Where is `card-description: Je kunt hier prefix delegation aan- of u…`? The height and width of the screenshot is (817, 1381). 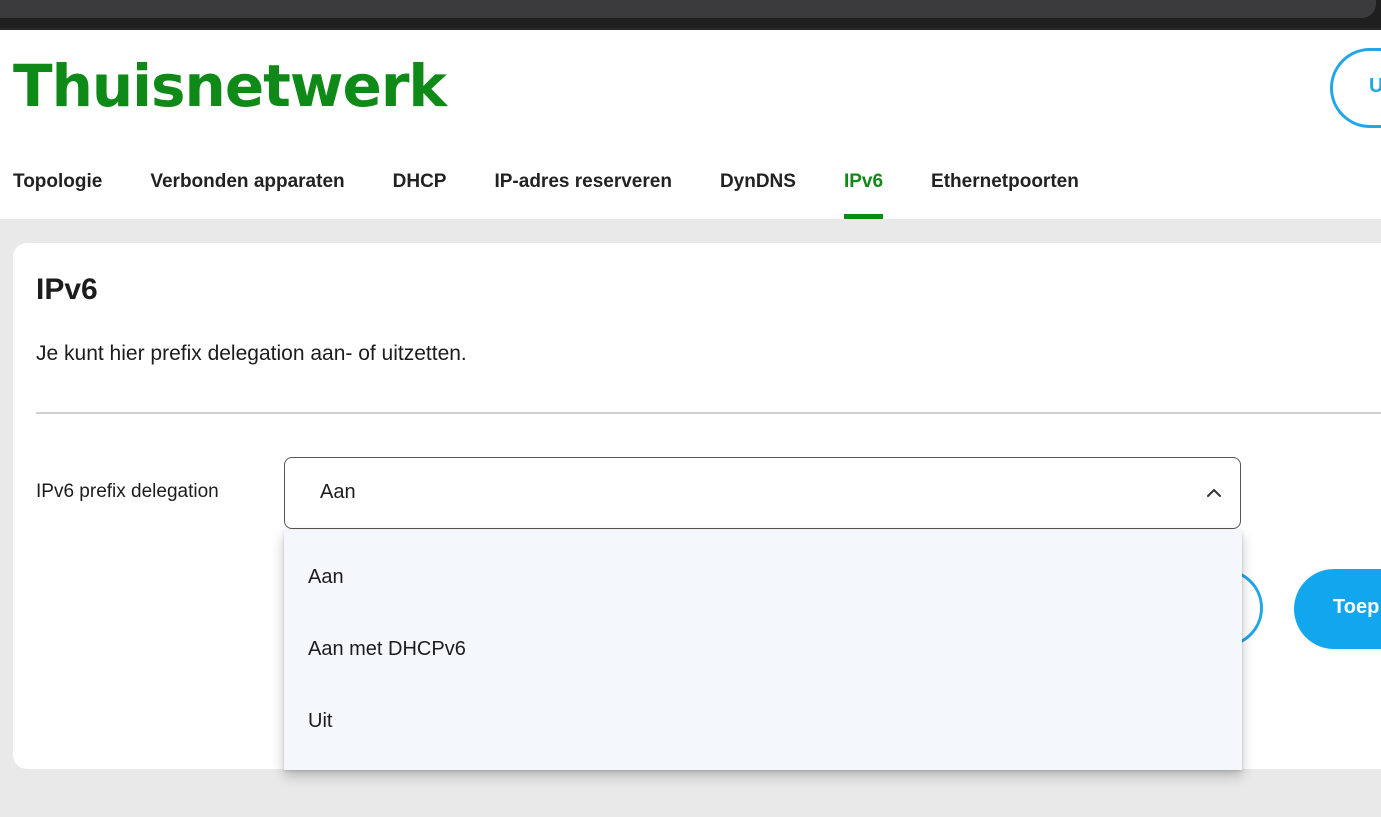 card-description: Je kunt hier prefix delegation aan- of u… is located at coordinates (251, 353).